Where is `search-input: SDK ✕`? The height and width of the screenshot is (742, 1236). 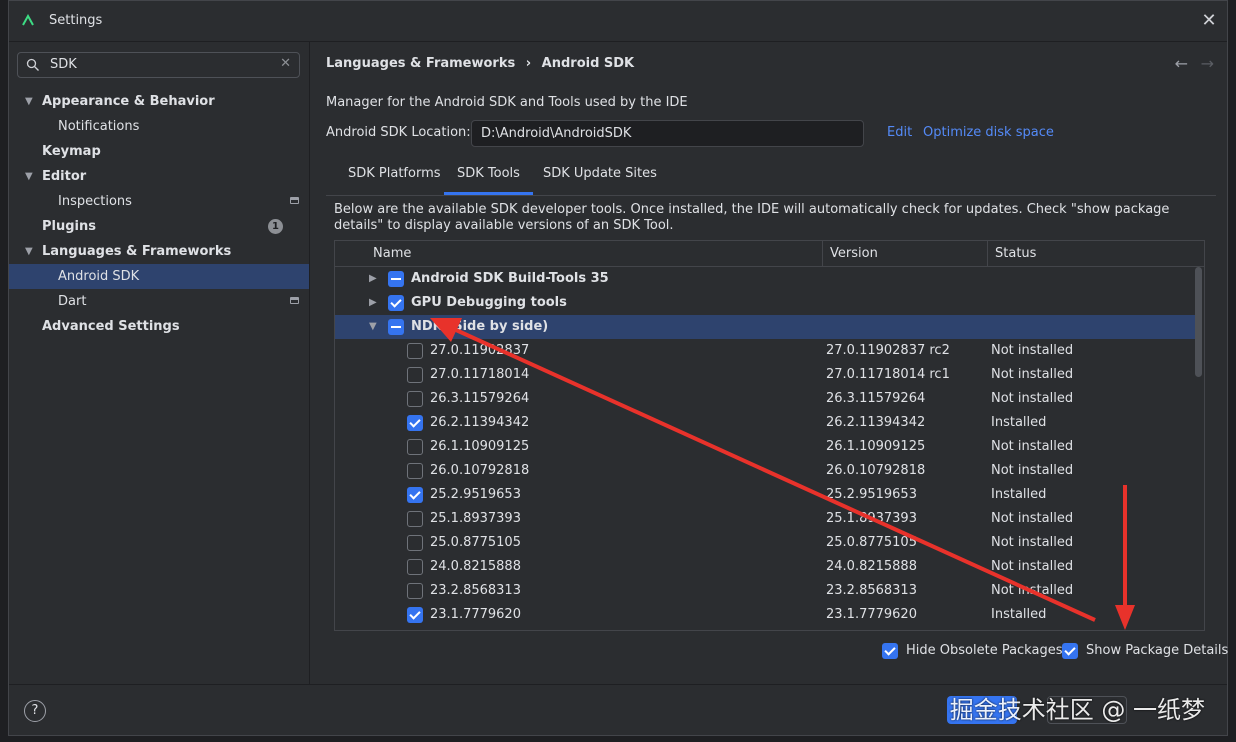 search-input: SDK ✕ is located at coordinates (158, 65).